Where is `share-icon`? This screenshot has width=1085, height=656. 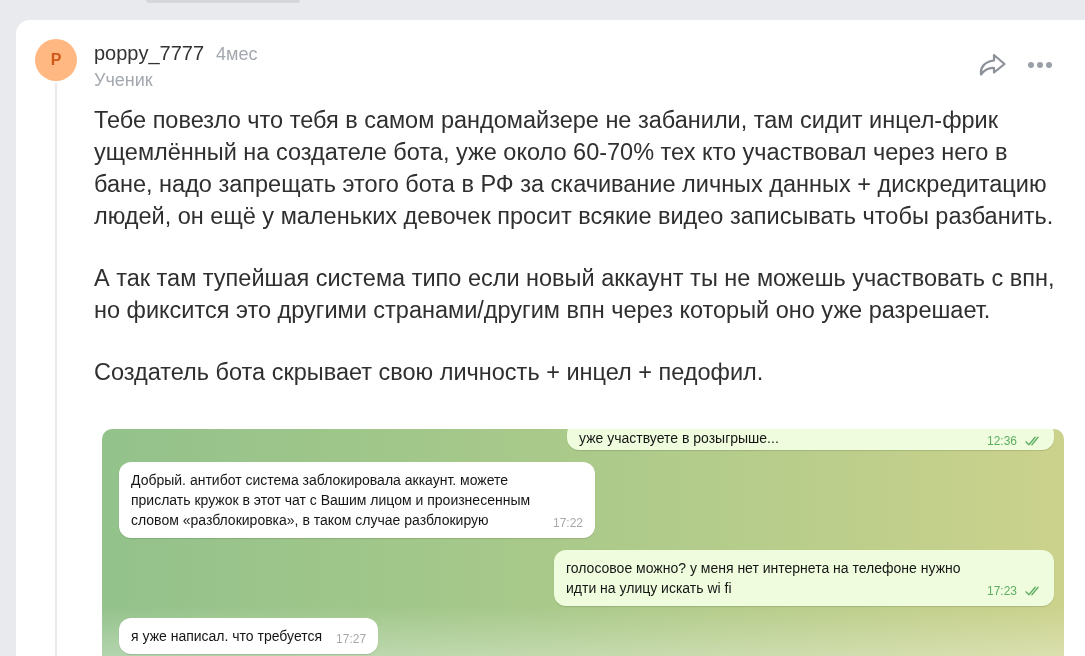 share-icon is located at coordinates (992, 64).